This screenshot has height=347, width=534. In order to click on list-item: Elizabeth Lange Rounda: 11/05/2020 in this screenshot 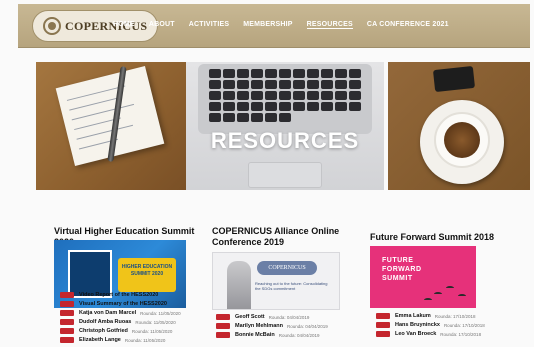, I will do `click(120, 340)`.